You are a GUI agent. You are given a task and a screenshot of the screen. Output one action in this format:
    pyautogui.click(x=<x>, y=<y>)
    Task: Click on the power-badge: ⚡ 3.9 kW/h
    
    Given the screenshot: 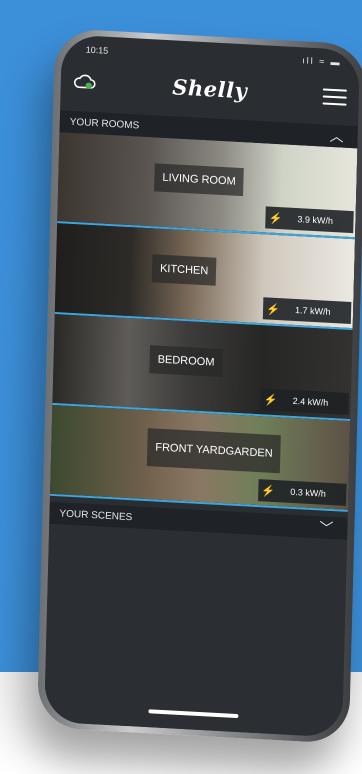 What is the action you would take?
    pyautogui.click(x=309, y=220)
    